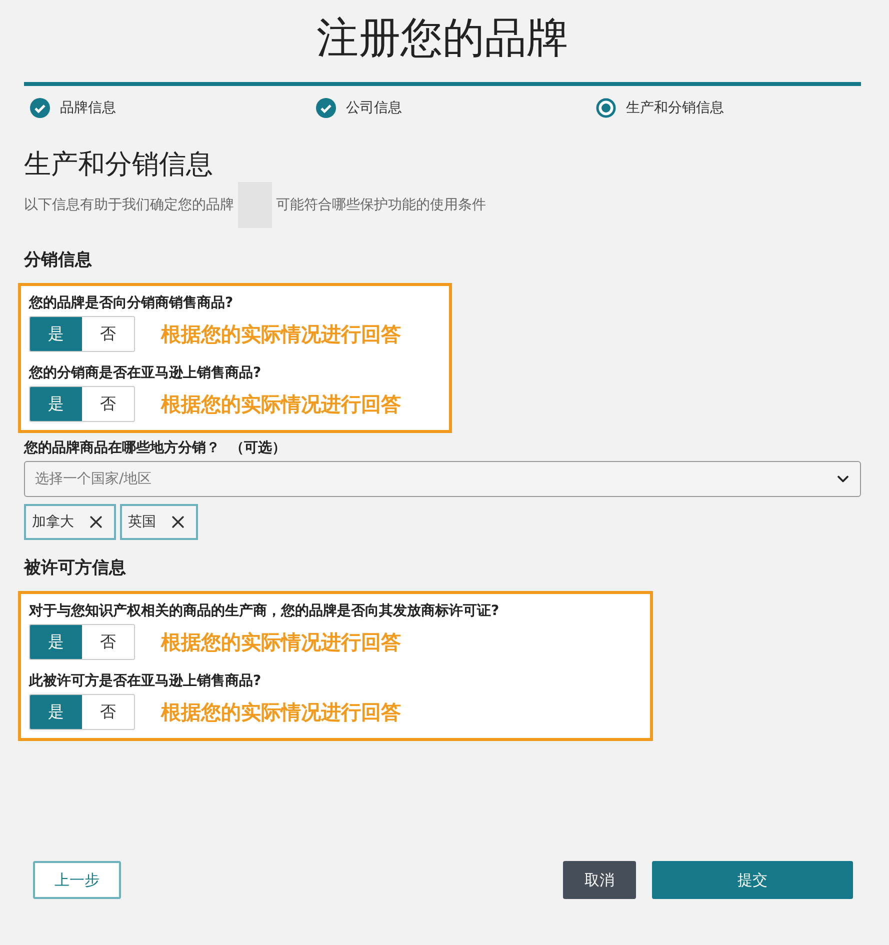 Image resolution: width=889 pixels, height=945 pixels. What do you see at coordinates (599, 880) in the screenshot?
I see `cancel-button: 取消` at bounding box center [599, 880].